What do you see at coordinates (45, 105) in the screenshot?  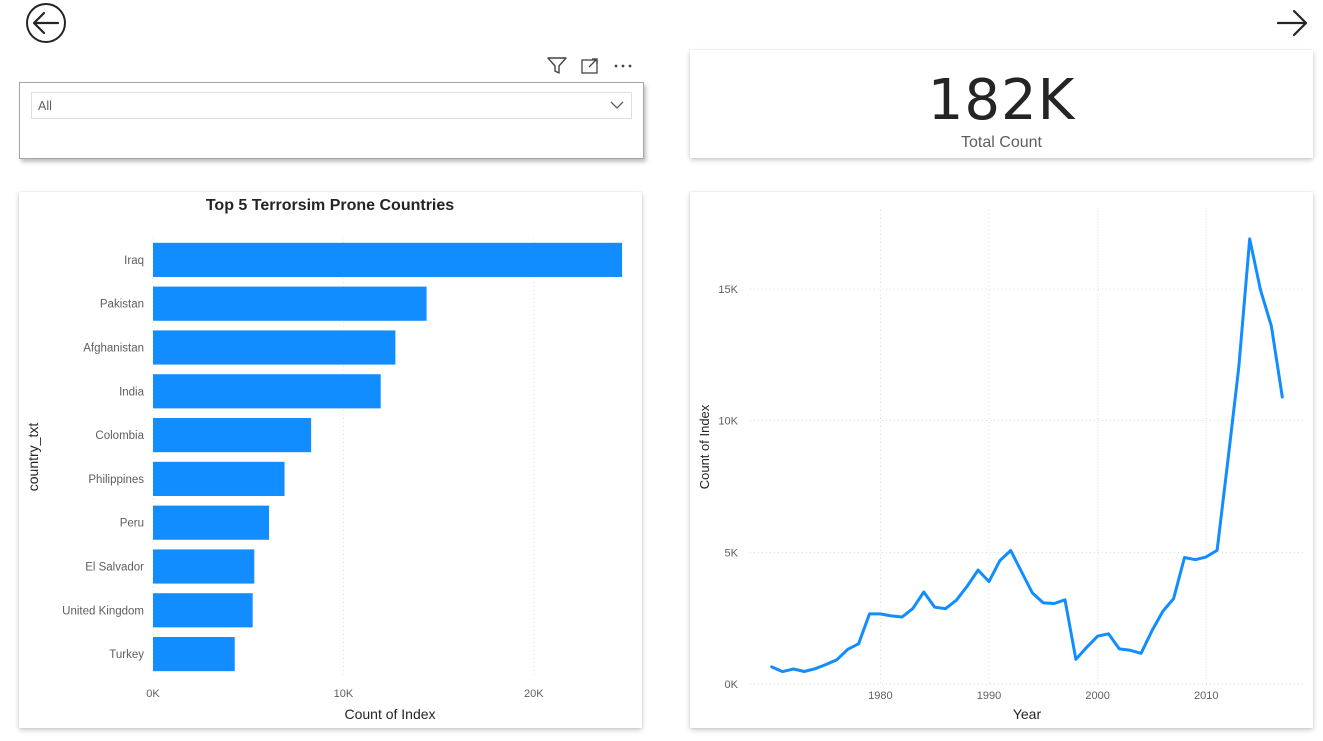 I see `slicer-selected-value: All` at bounding box center [45, 105].